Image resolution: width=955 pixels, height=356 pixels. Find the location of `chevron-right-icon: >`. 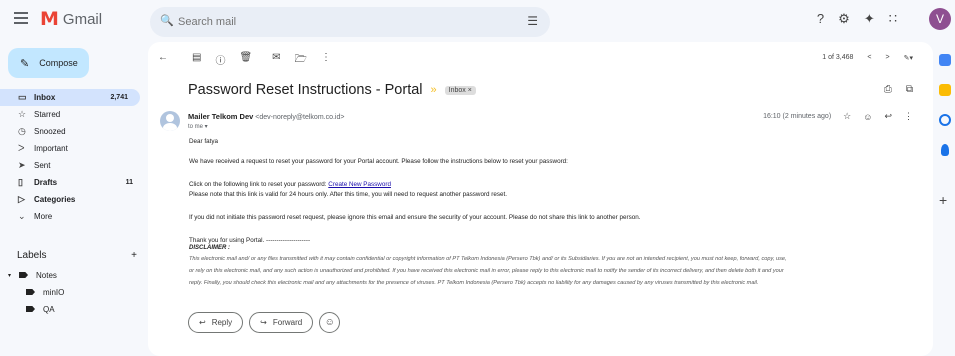

chevron-right-icon: > is located at coordinates (888, 58).